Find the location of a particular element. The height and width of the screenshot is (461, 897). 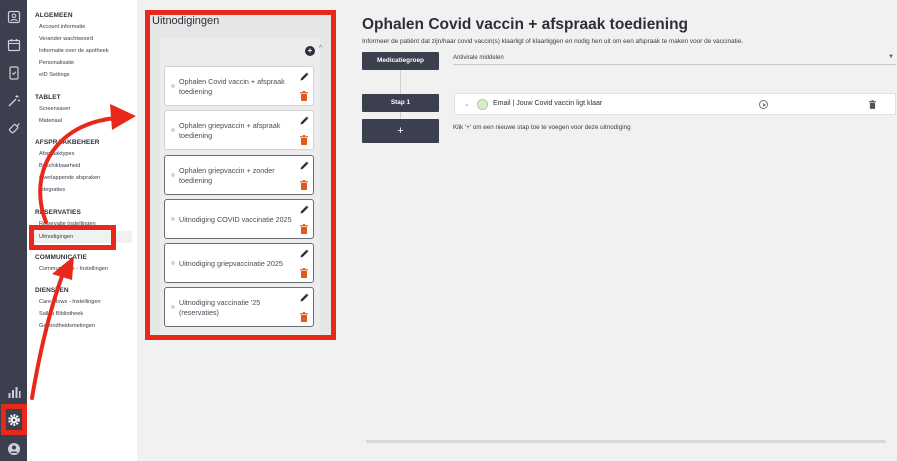

email-type-icon is located at coordinates (482, 104).